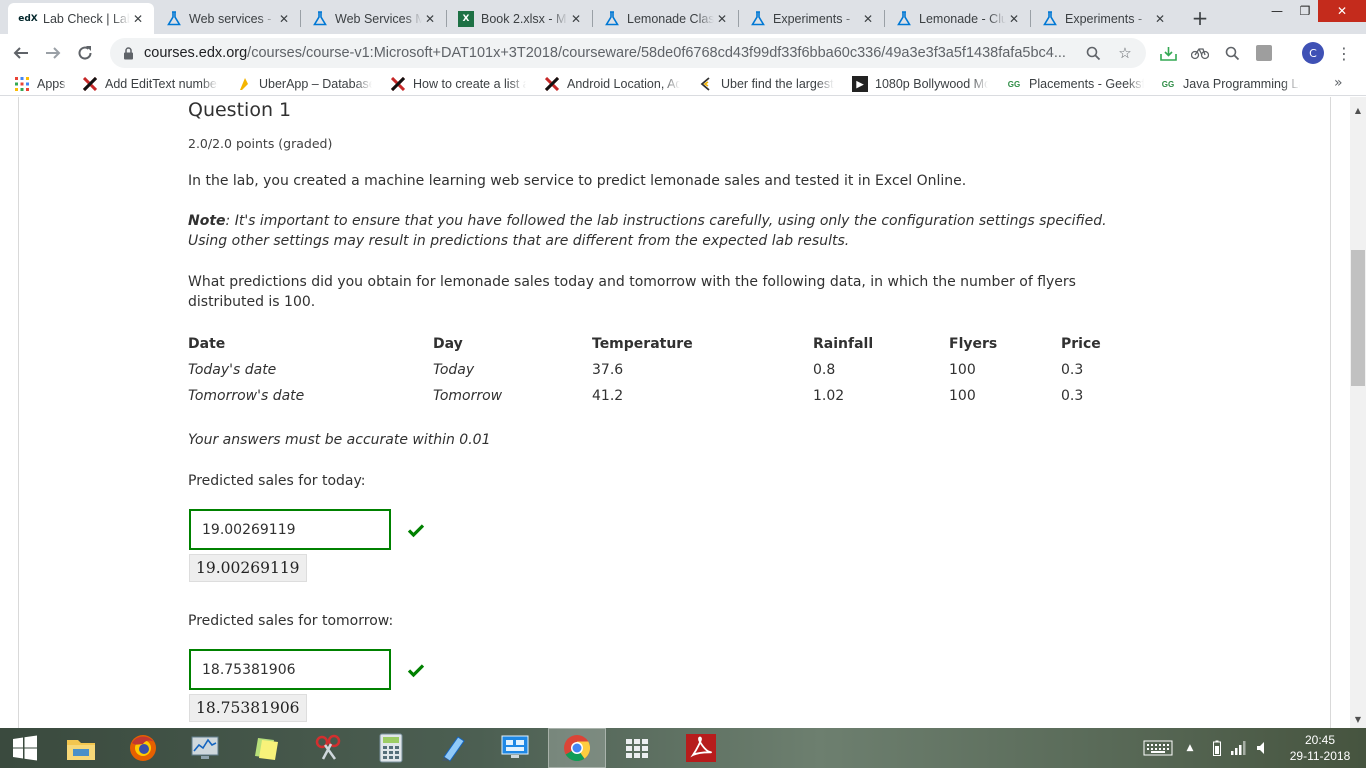 This screenshot has height=768, width=1366. I want to click on tab-experiments: Experiments - ✕, so click(811, 18).